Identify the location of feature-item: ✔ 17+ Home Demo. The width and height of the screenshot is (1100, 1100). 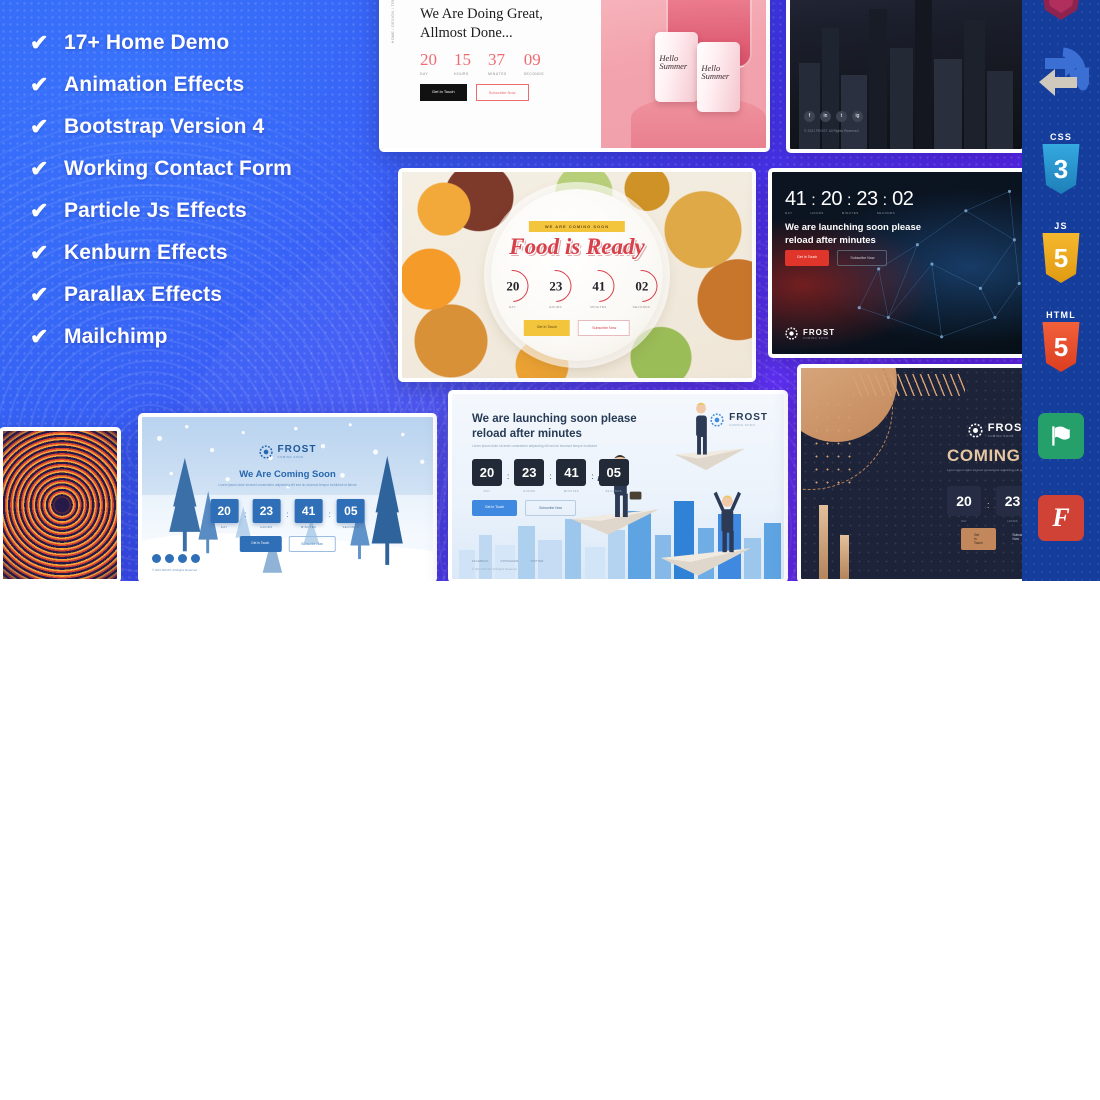
(205, 43).